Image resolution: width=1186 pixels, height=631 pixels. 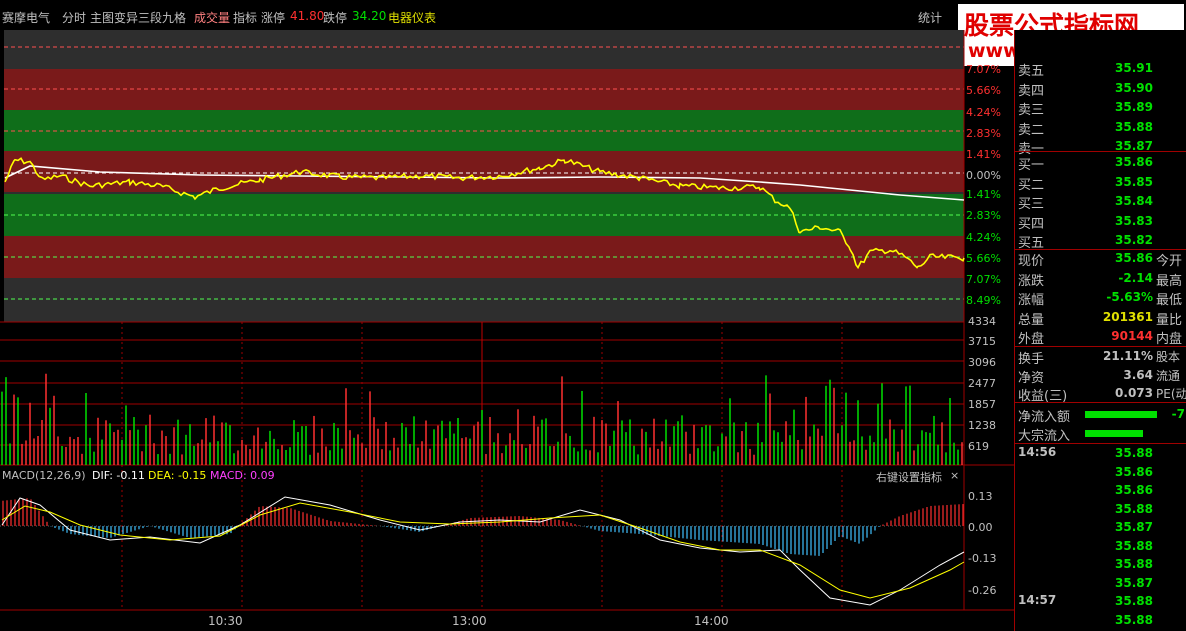 What do you see at coordinates (1031, 185) in the screenshot?
I see `buy-level-label: 买二` at bounding box center [1031, 185].